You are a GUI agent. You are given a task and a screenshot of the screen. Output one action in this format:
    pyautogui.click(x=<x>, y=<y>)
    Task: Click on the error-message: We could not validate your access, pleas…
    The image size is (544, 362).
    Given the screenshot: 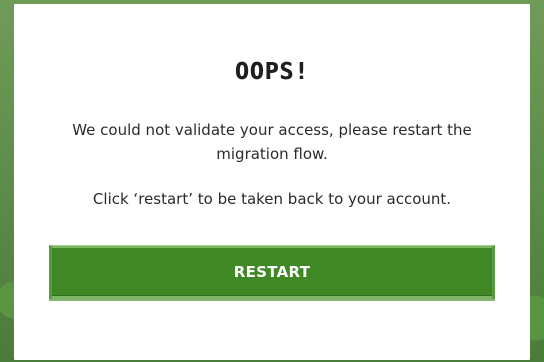 What is the action you would take?
    pyautogui.click(x=272, y=142)
    